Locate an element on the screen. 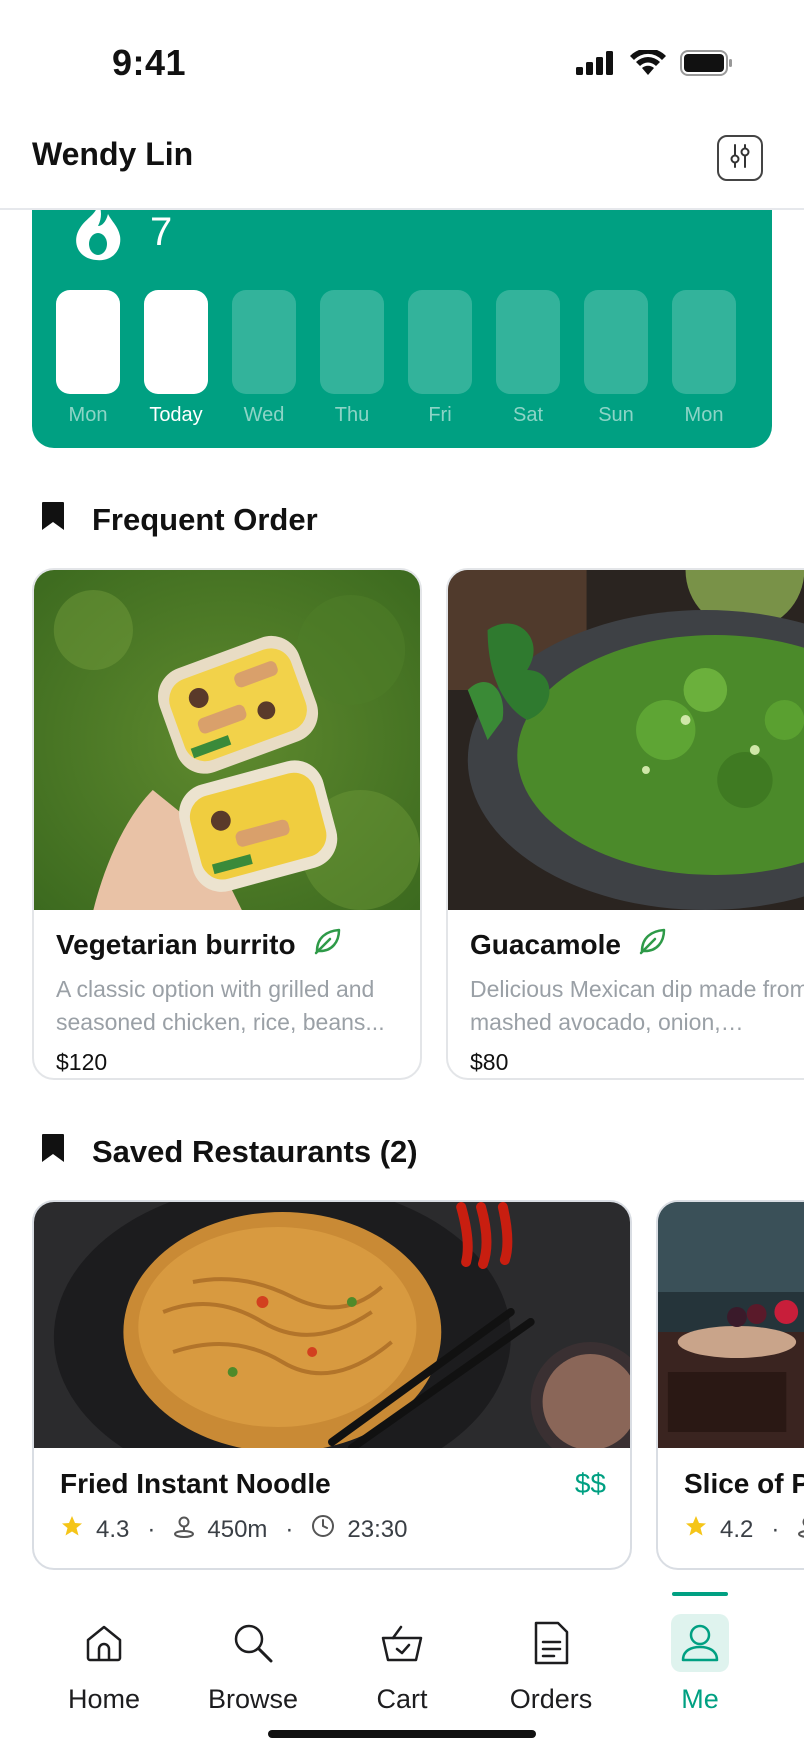  restaurant-card-slice-of-p: Slice of P 4.2 · is located at coordinates (730, 1385).